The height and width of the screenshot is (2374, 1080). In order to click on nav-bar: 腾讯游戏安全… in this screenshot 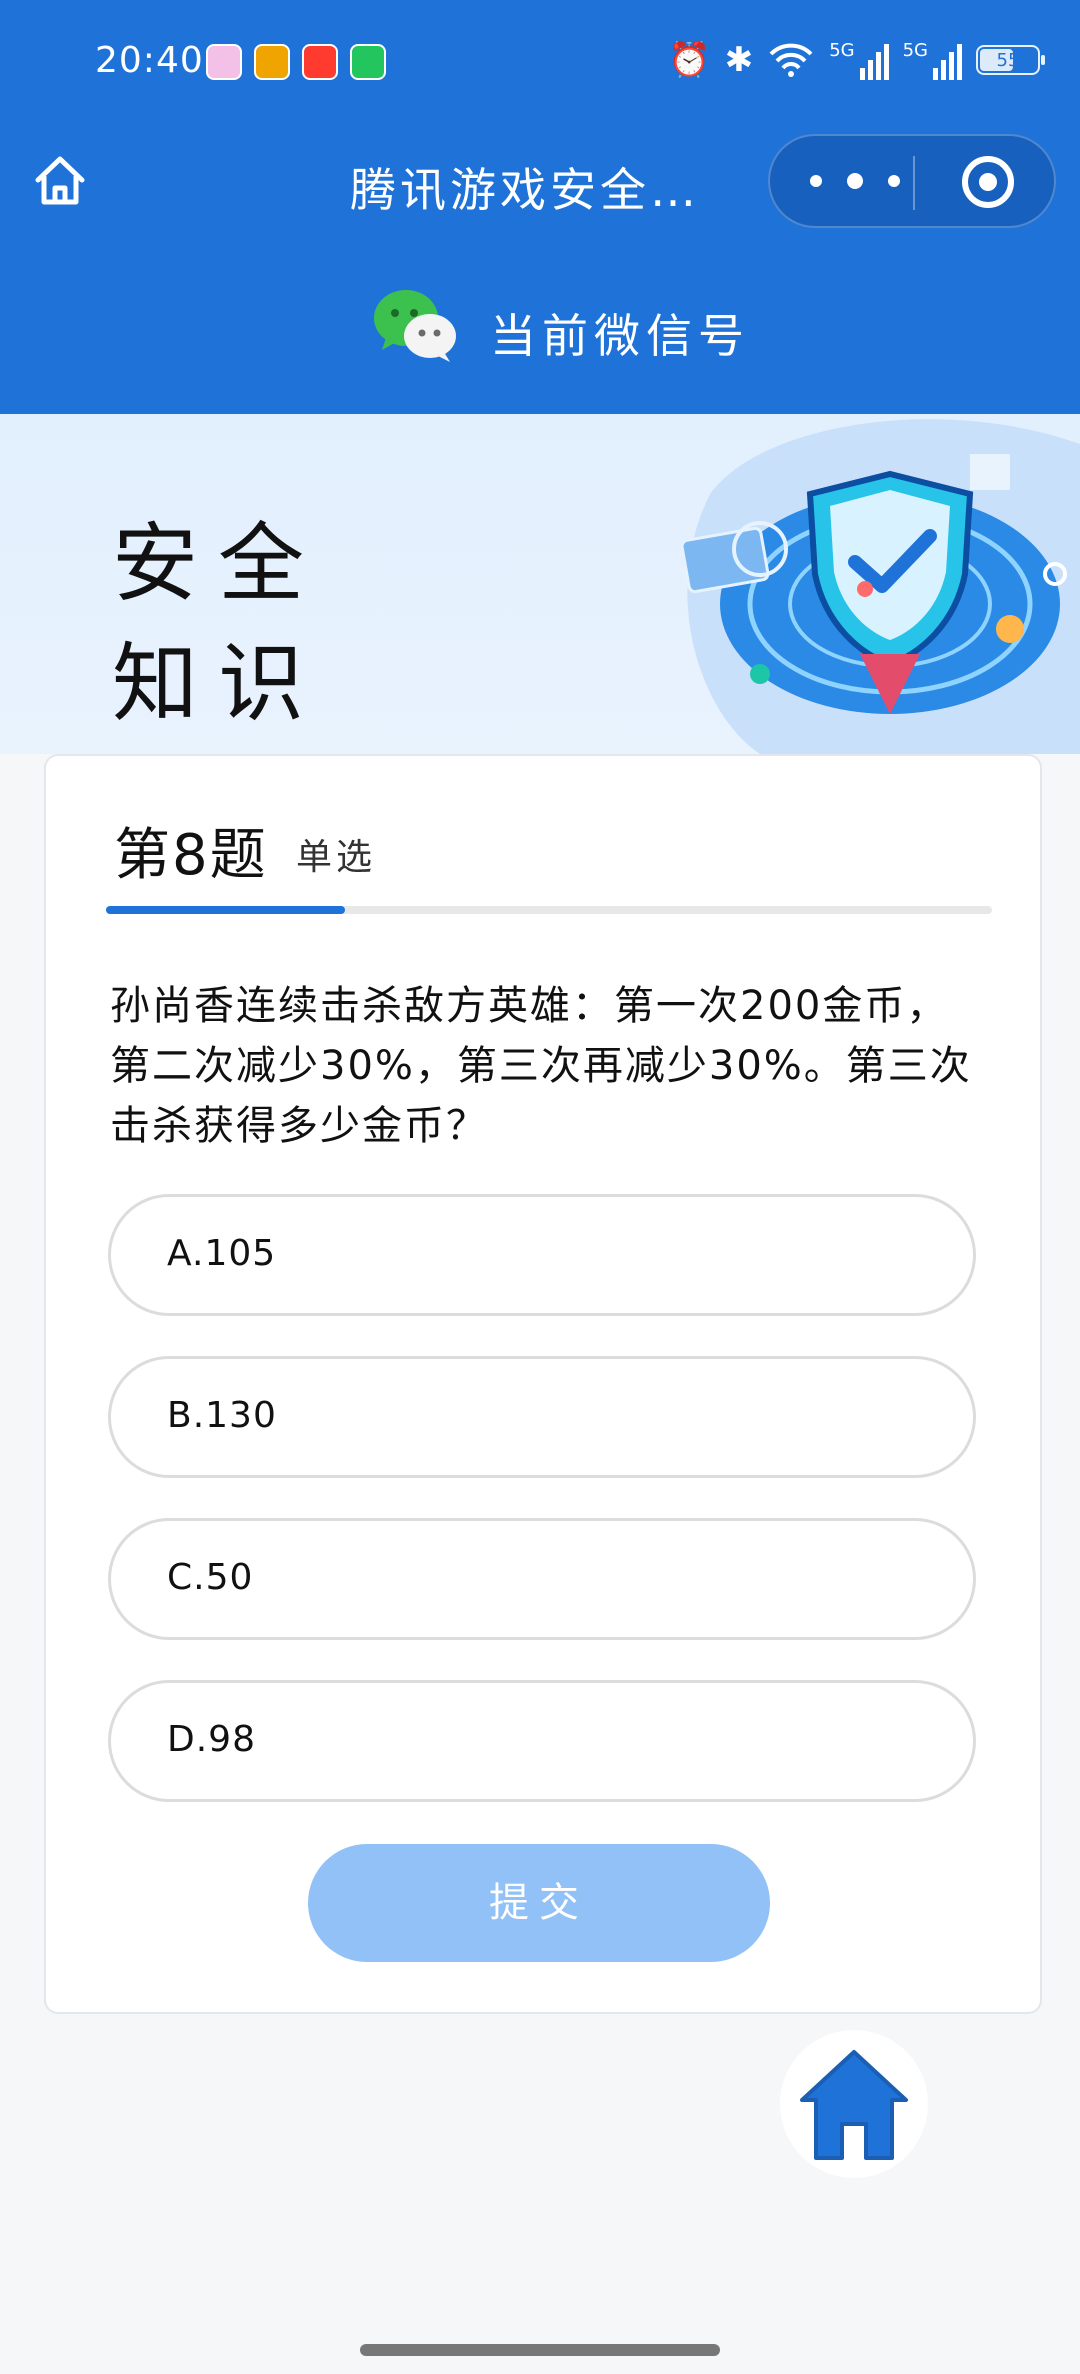, I will do `click(540, 180)`.